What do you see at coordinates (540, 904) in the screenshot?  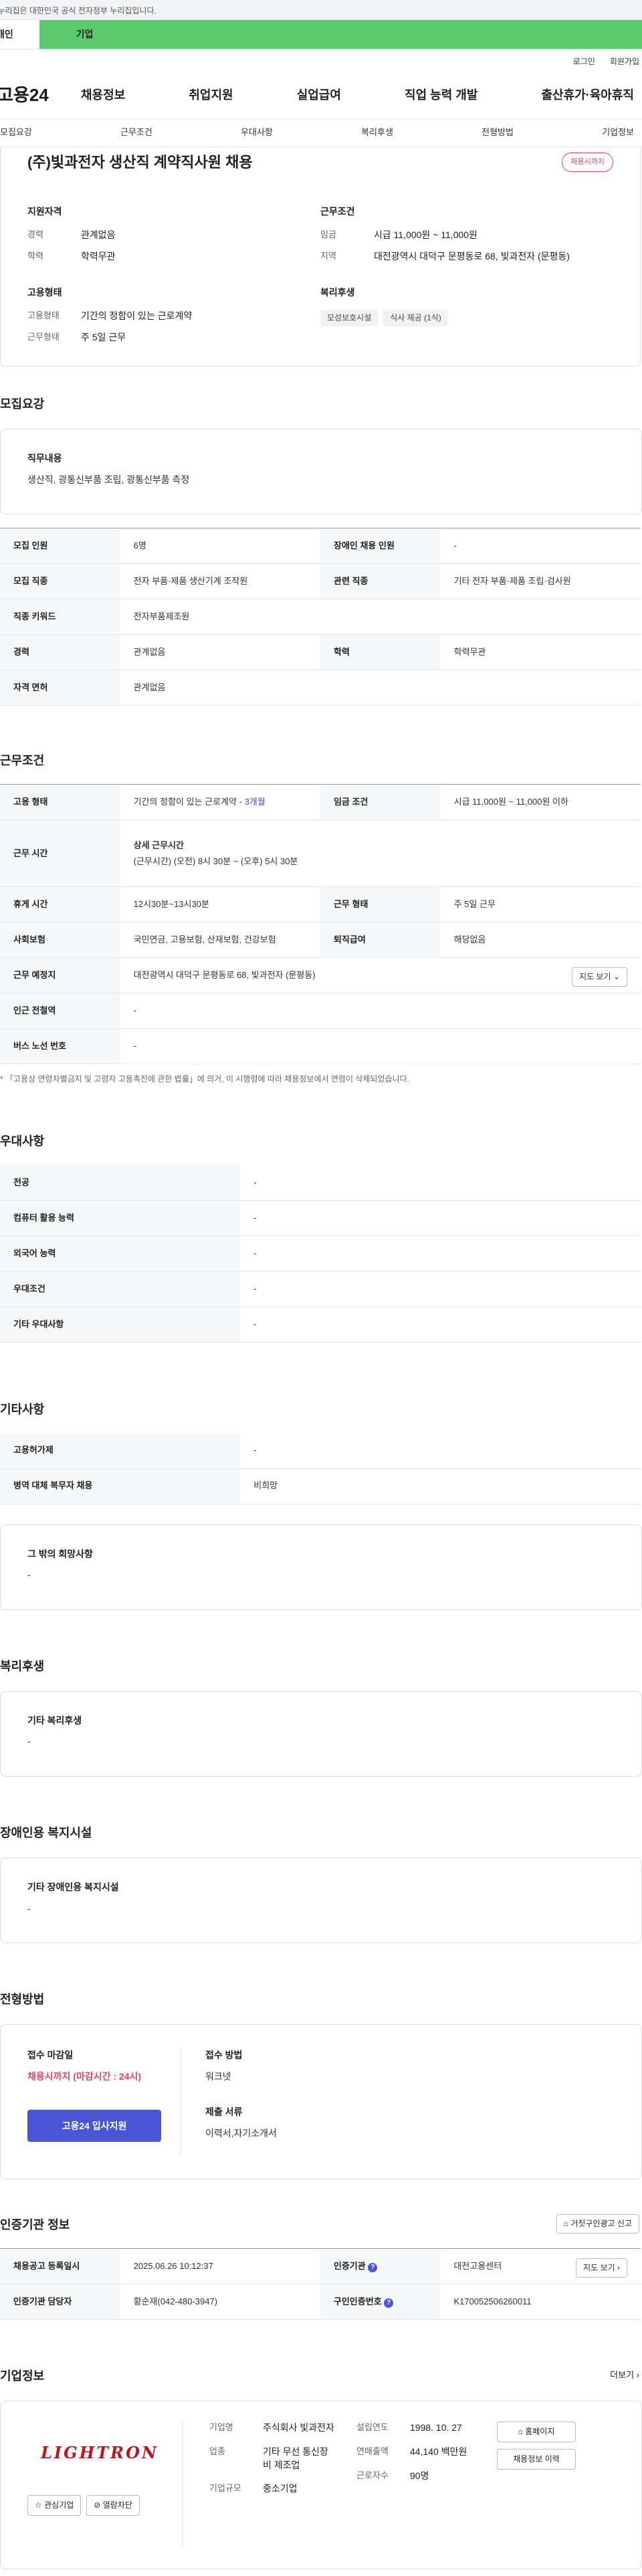 I see `cell-value: 주 5일 근무` at bounding box center [540, 904].